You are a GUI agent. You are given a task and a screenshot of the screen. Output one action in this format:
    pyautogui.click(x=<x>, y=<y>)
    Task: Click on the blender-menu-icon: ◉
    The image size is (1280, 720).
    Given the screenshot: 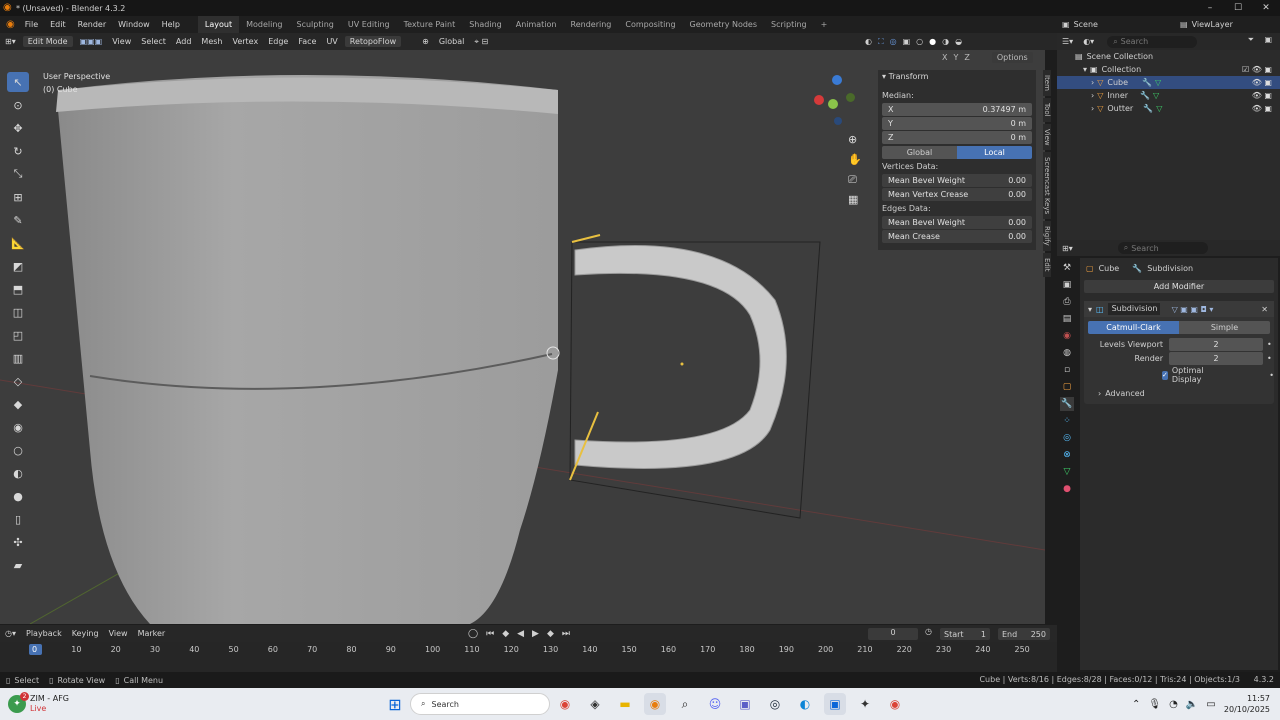 What is the action you would take?
    pyautogui.click(x=10, y=24)
    